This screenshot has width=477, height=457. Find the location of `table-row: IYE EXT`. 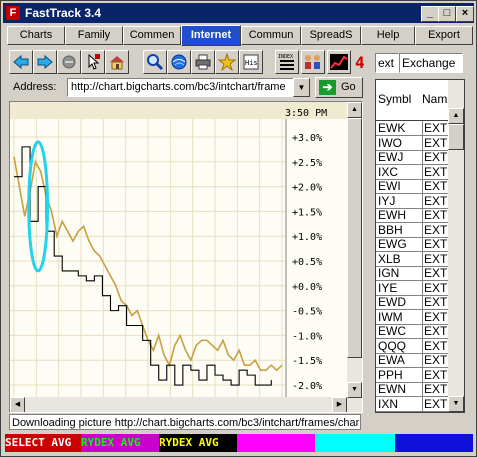

table-row: IYE EXT is located at coordinates (412, 288).